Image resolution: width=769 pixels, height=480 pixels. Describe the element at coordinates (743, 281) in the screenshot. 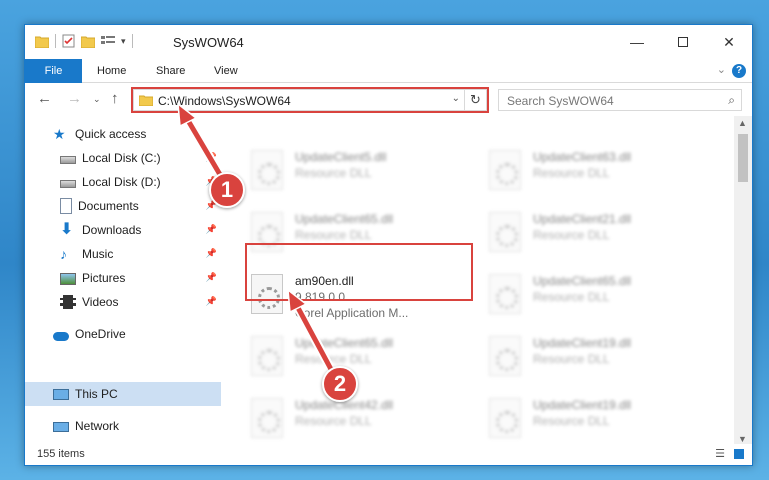

I see `vertical-scrollbar: ▲ ▼` at that location.